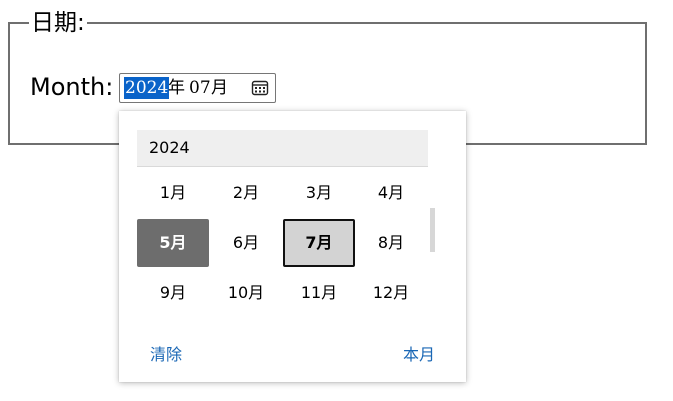 The width and height of the screenshot is (673, 401). Describe the element at coordinates (173, 243) in the screenshot. I see `month-cell: 5月` at that location.